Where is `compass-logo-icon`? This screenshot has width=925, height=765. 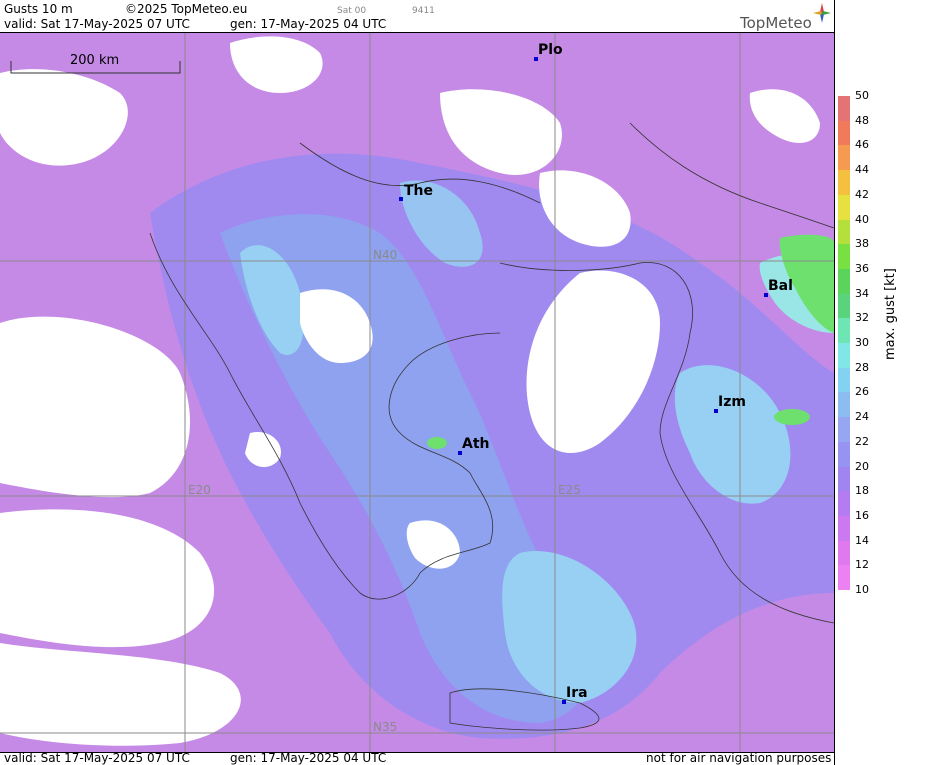 compass-logo-icon is located at coordinates (822, 13).